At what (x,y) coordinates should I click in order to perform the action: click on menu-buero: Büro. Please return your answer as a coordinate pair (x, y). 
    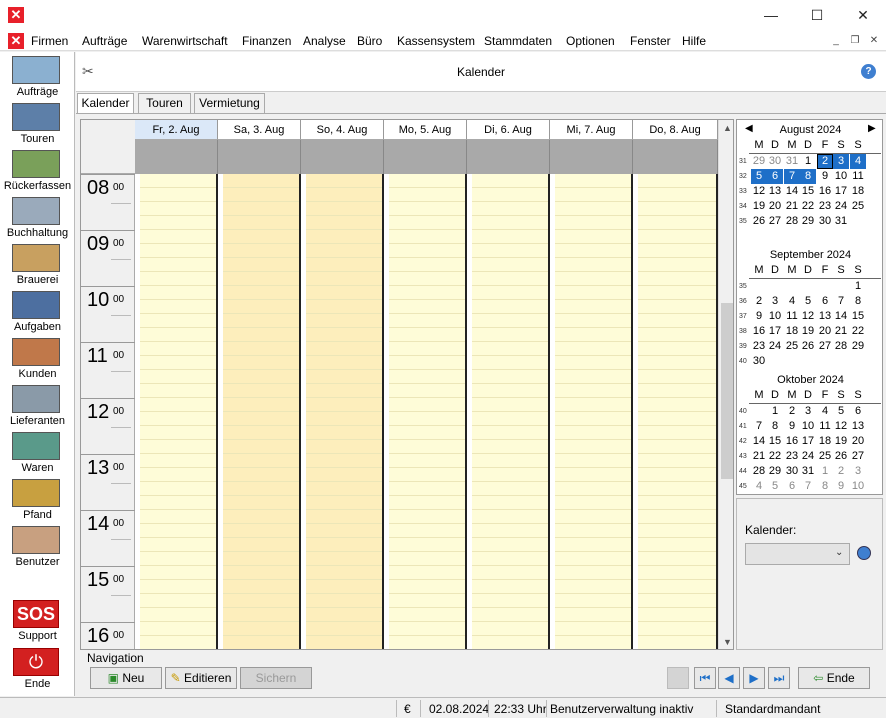
    Looking at the image, I should click on (369, 41).